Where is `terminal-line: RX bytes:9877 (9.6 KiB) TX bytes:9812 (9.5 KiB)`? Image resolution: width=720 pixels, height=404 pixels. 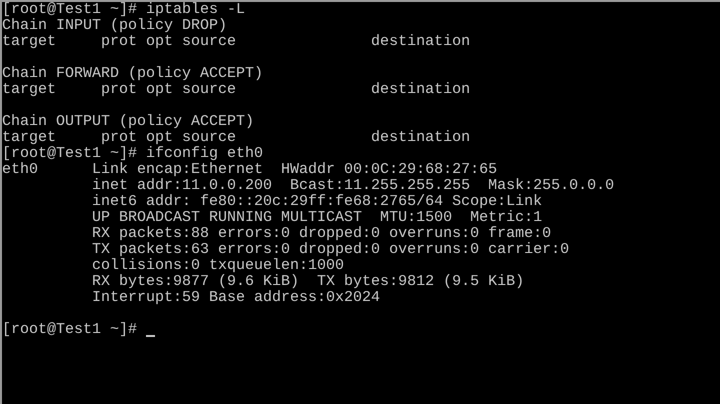 terminal-line: RX bytes:9877 (9.6 KiB) TX bytes:9812 (9.5 KiB) is located at coordinates (307, 282).